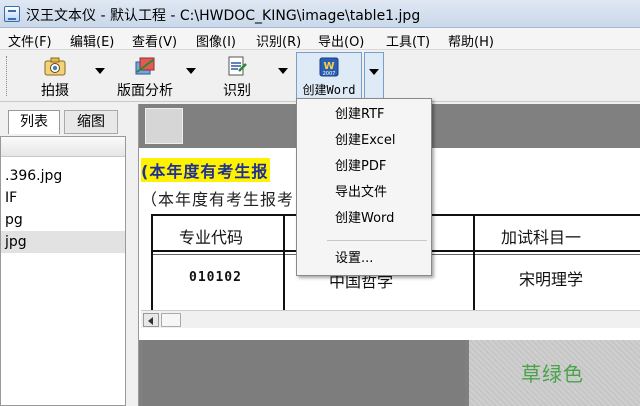 Image resolution: width=640 pixels, height=406 pixels. Describe the element at coordinates (374, 76) in the screenshot. I see `create-word-dropdown-arrow` at that location.